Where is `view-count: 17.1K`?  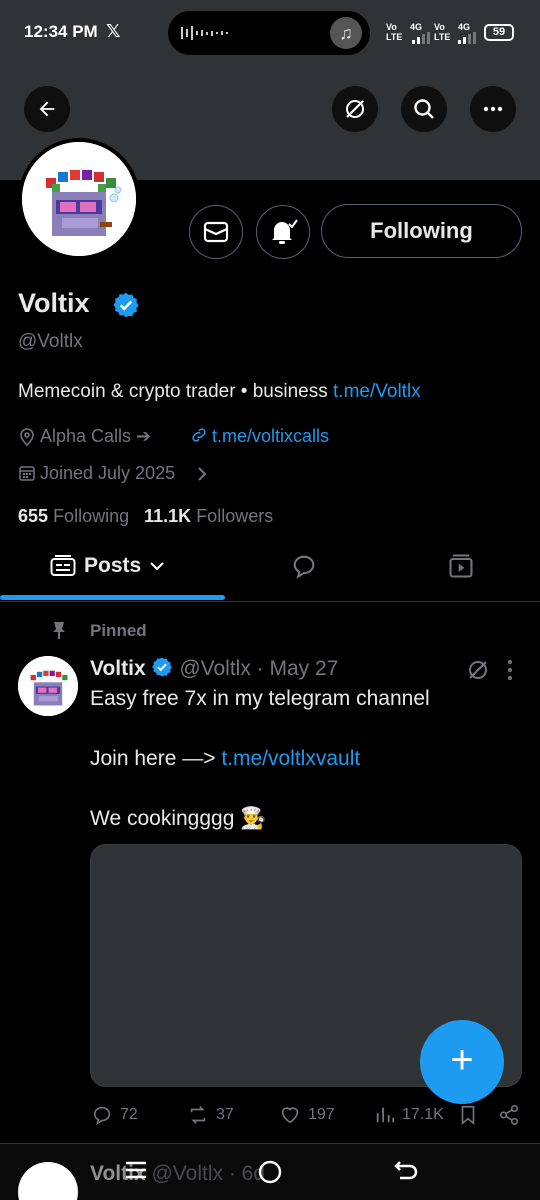 view-count: 17.1K is located at coordinates (423, 1114).